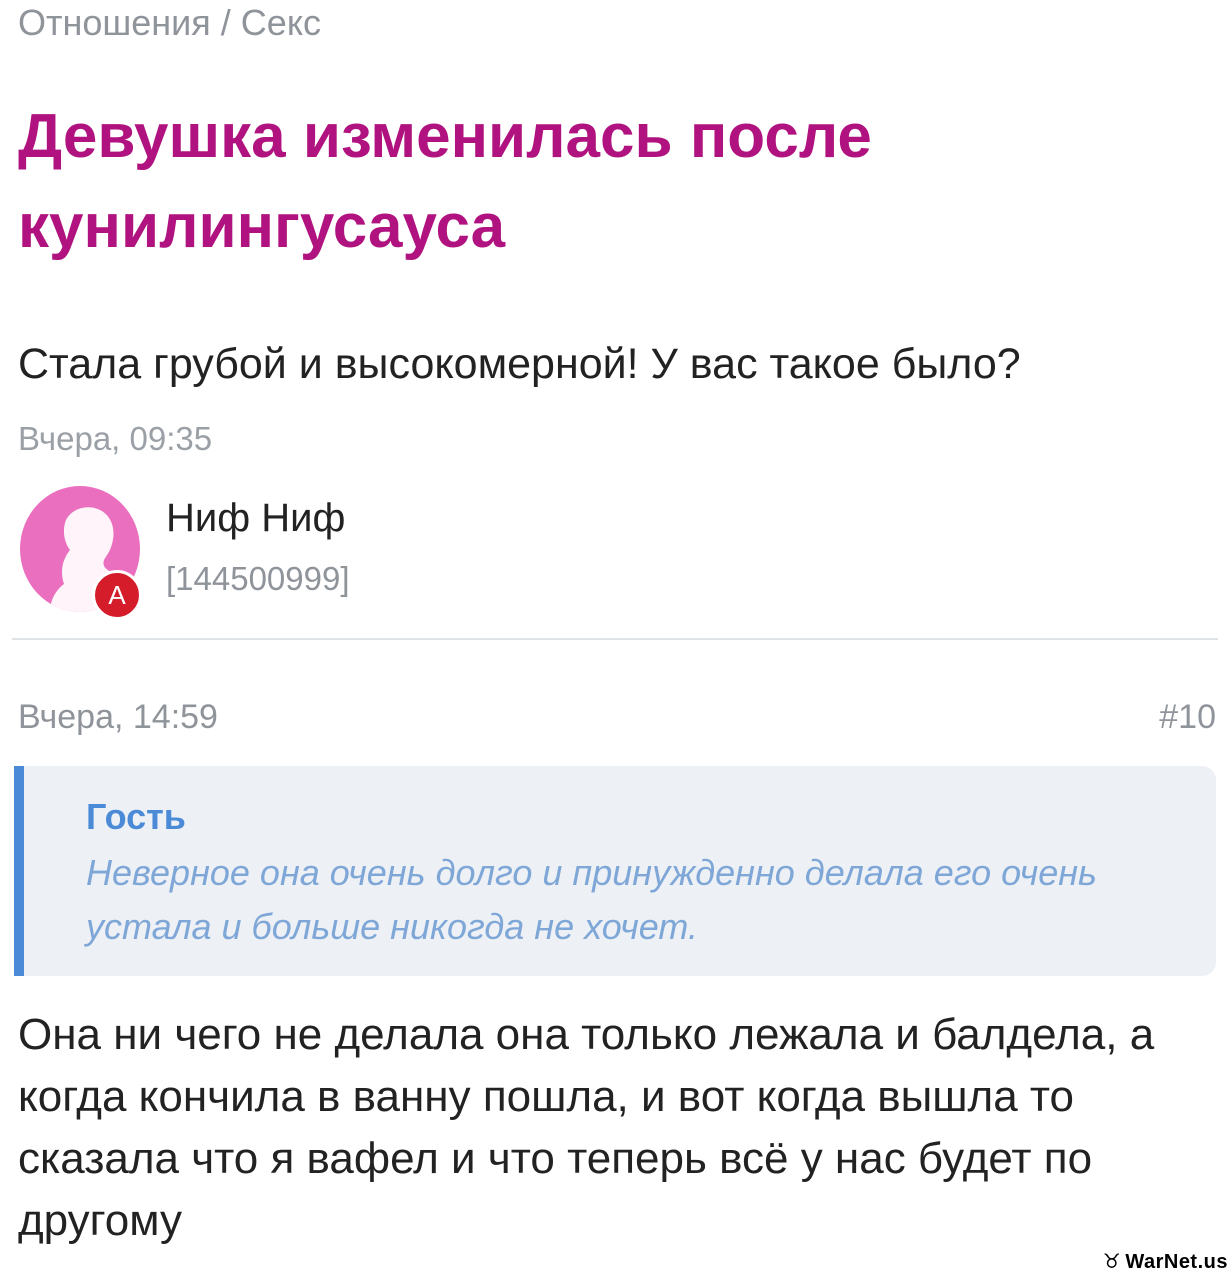  Describe the element at coordinates (114, 22) in the screenshot. I see `breadcrumb-category-link: Отношения` at that location.